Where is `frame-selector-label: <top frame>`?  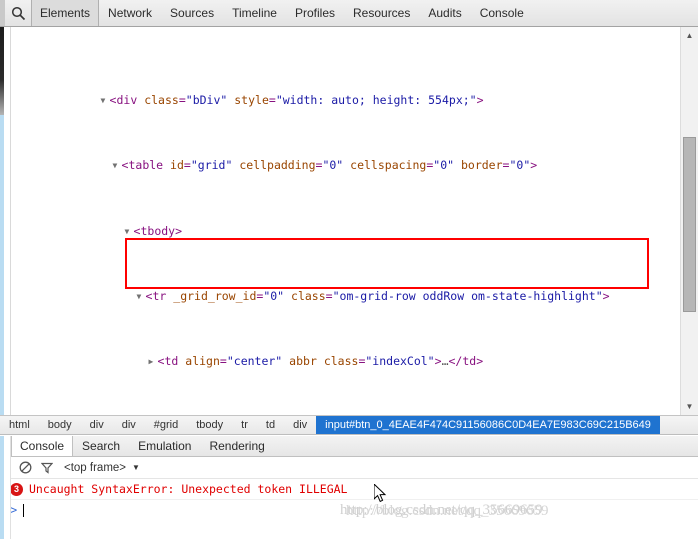 frame-selector-label: <top frame> is located at coordinates (95, 467).